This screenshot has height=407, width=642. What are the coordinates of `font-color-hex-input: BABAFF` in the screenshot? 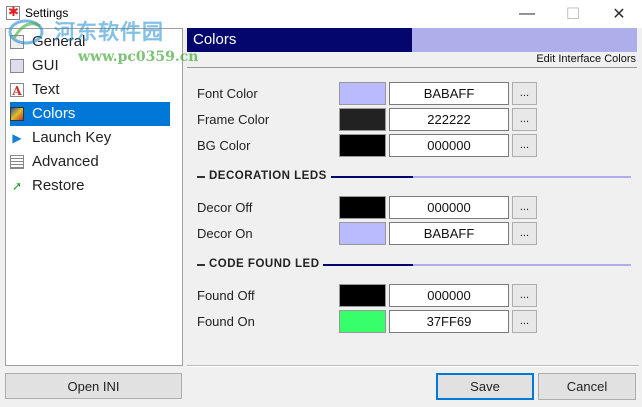 It's located at (449, 93).